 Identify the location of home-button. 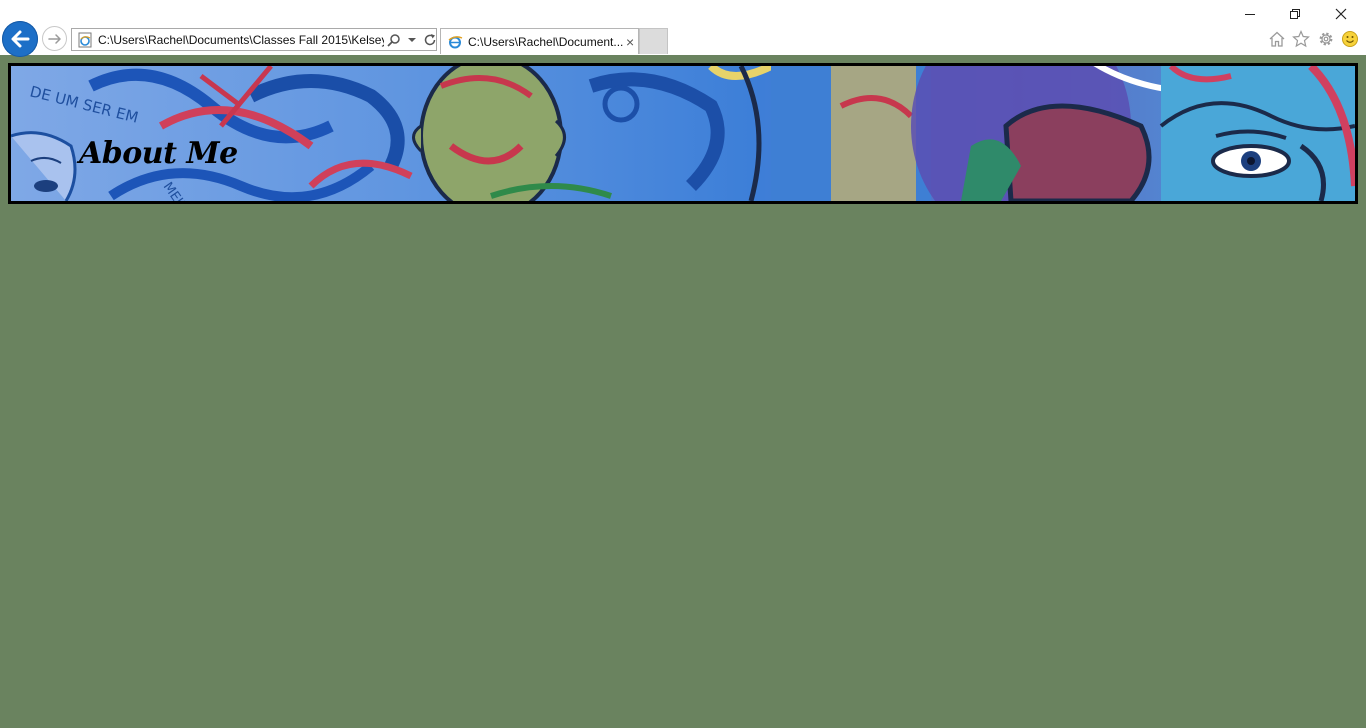
(1277, 39).